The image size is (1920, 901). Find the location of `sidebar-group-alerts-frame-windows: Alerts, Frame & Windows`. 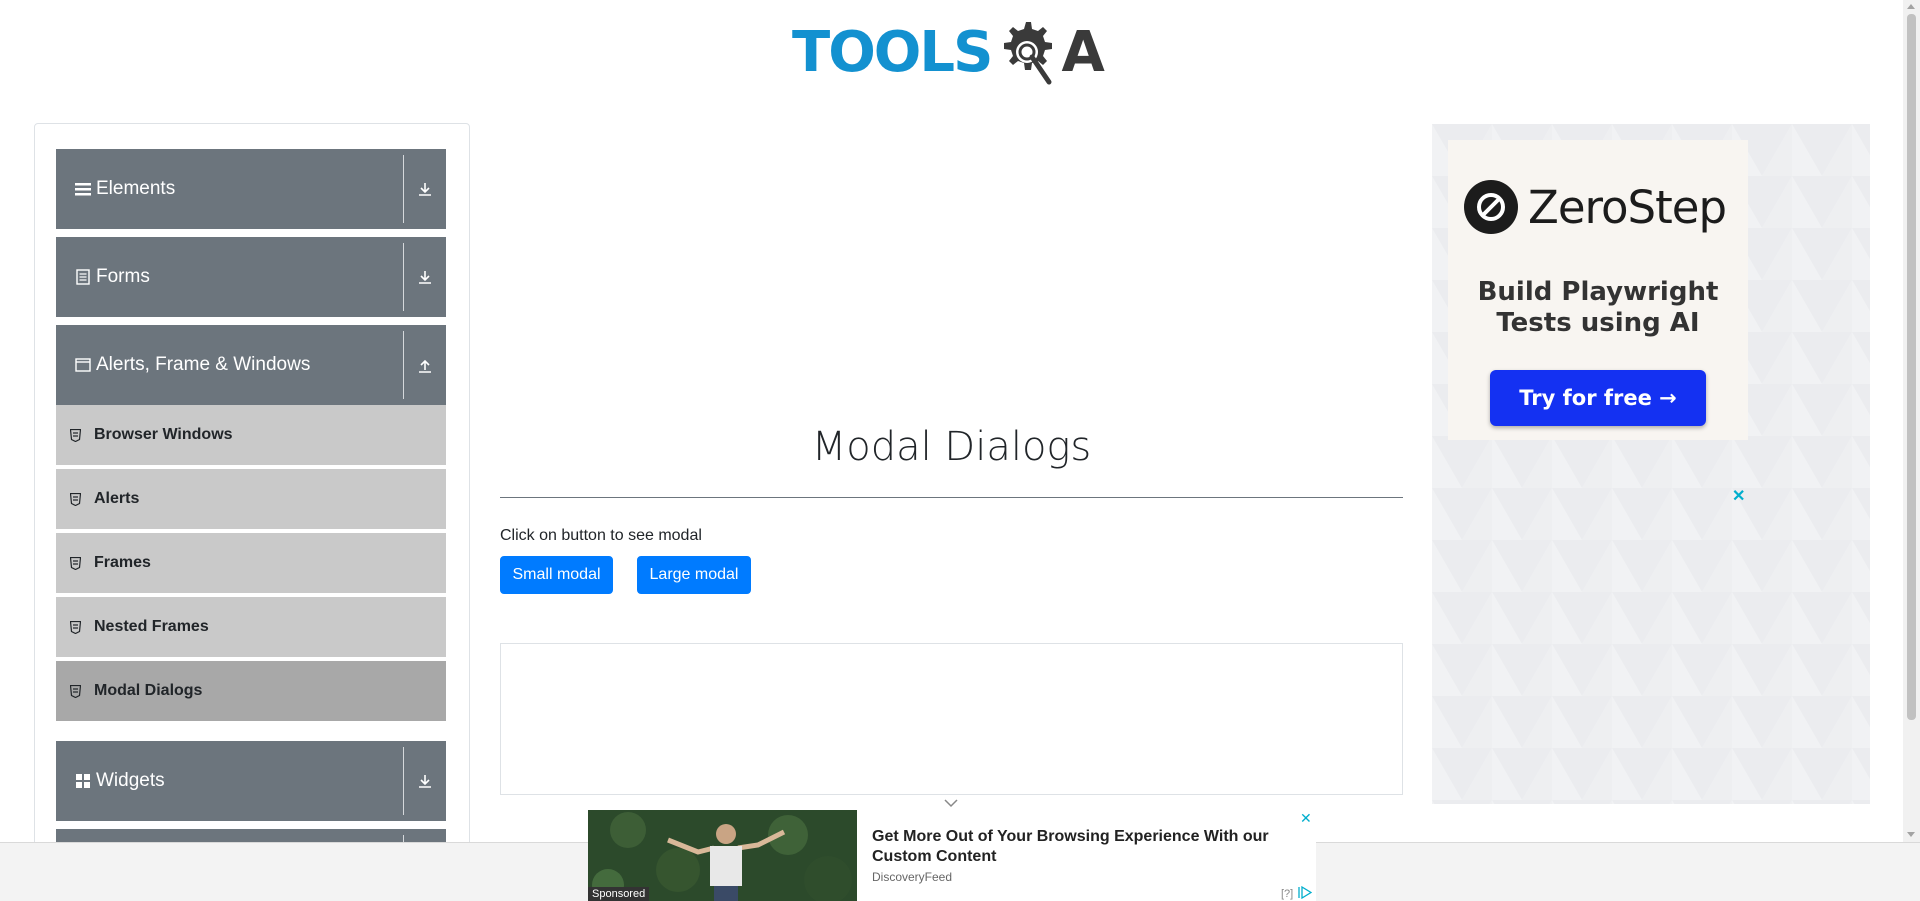

sidebar-group-alerts-frame-windows: Alerts, Frame & Windows is located at coordinates (251, 365).